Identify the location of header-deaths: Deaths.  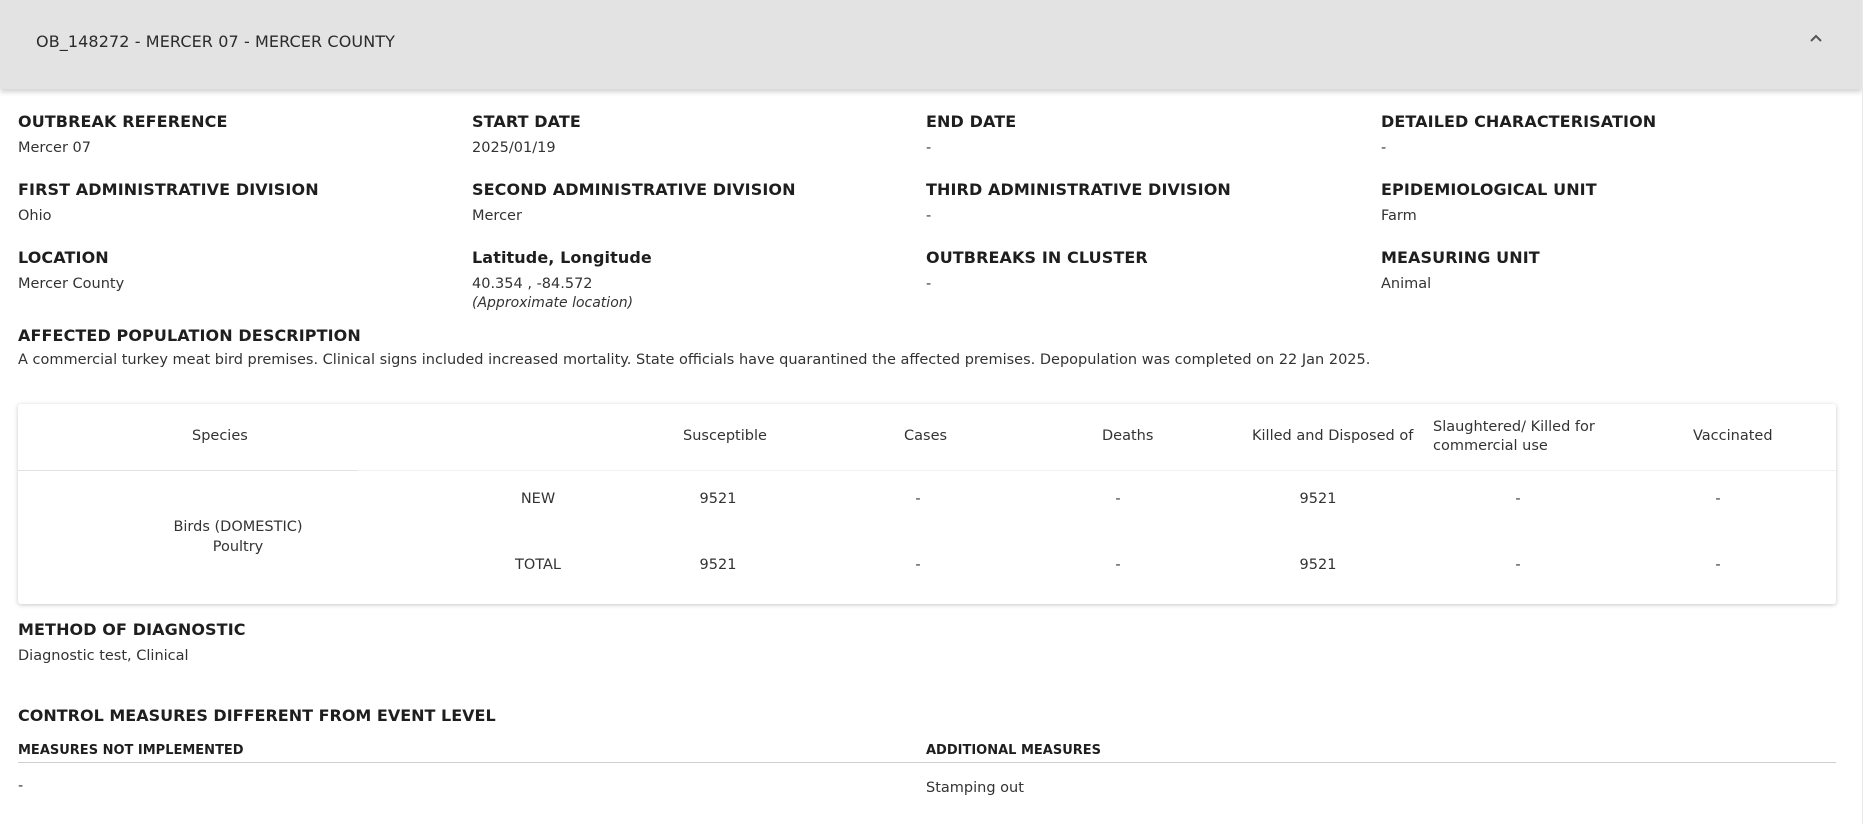
(1128, 436).